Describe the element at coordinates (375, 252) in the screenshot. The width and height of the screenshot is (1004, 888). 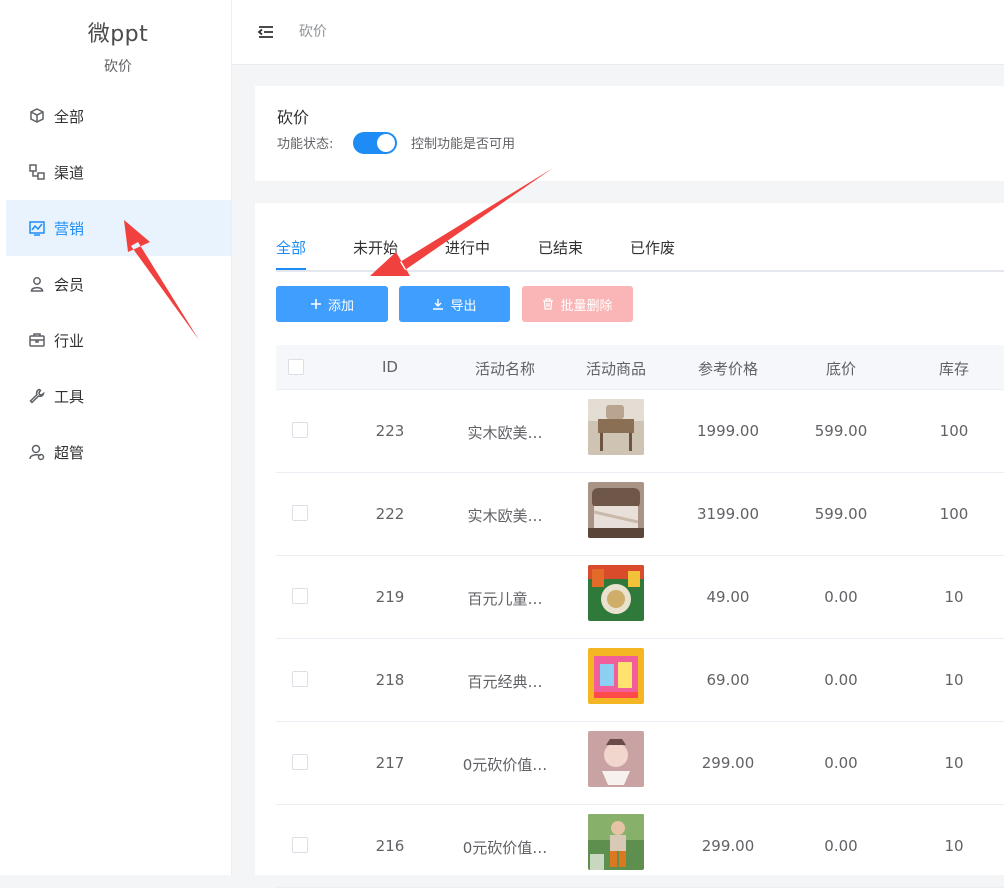
I see `tab-not-started: 未开始` at that location.